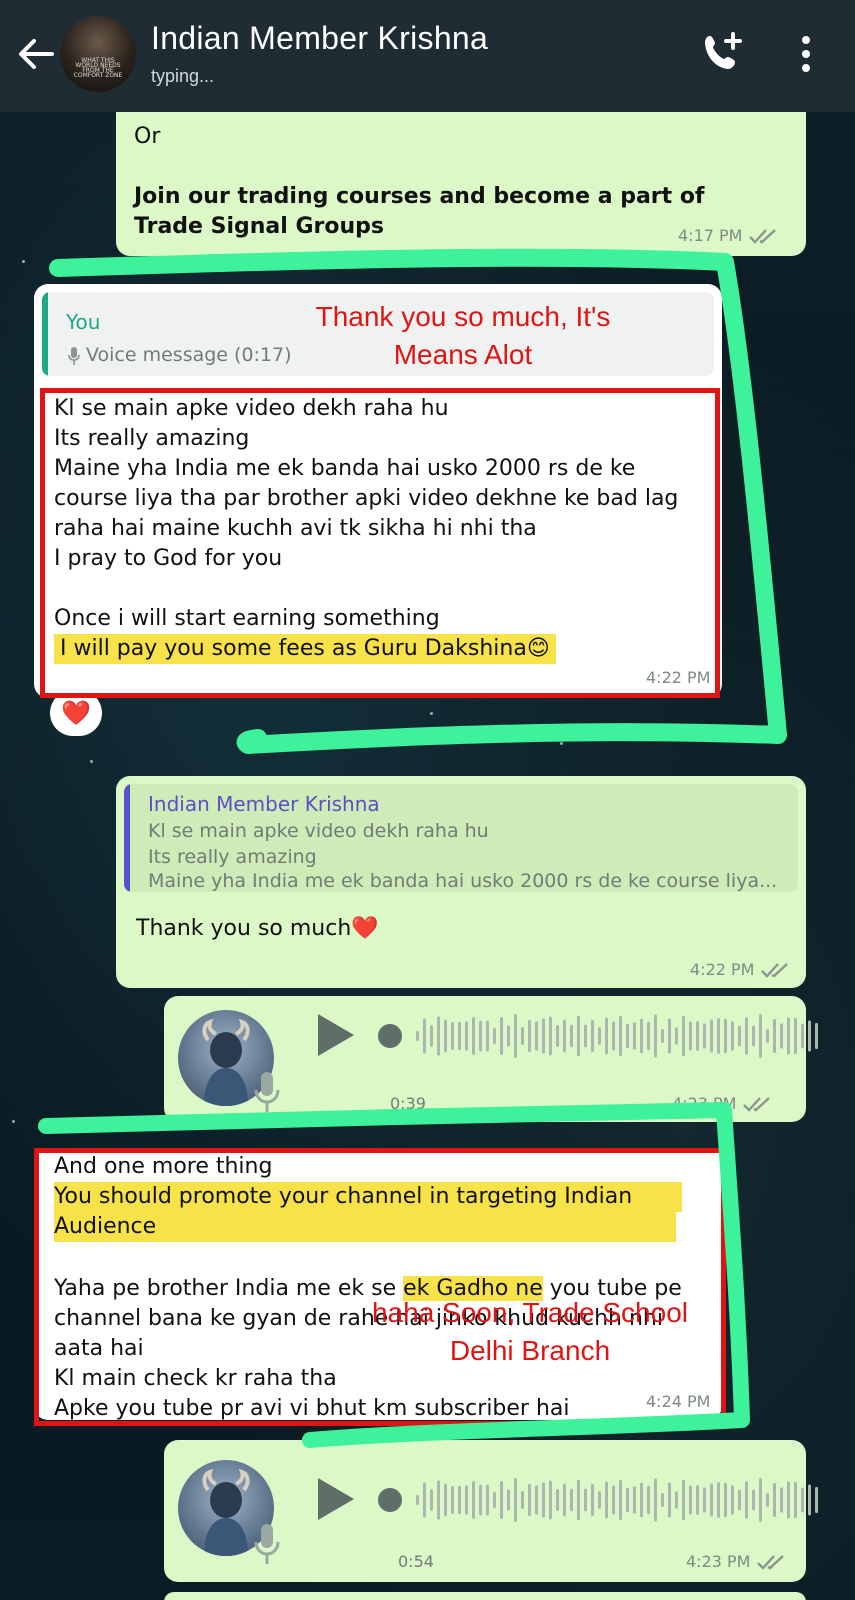  Describe the element at coordinates (36, 54) in the screenshot. I see `back-arrow-icon` at that location.